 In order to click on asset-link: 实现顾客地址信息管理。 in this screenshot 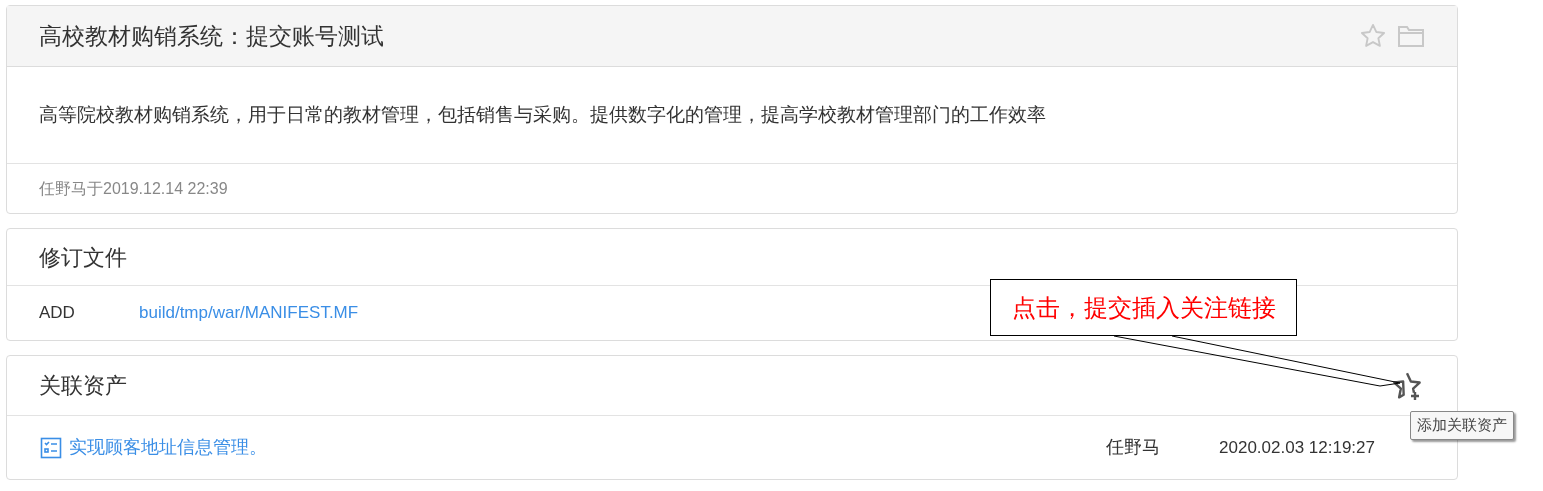, I will do `click(587, 447)`.